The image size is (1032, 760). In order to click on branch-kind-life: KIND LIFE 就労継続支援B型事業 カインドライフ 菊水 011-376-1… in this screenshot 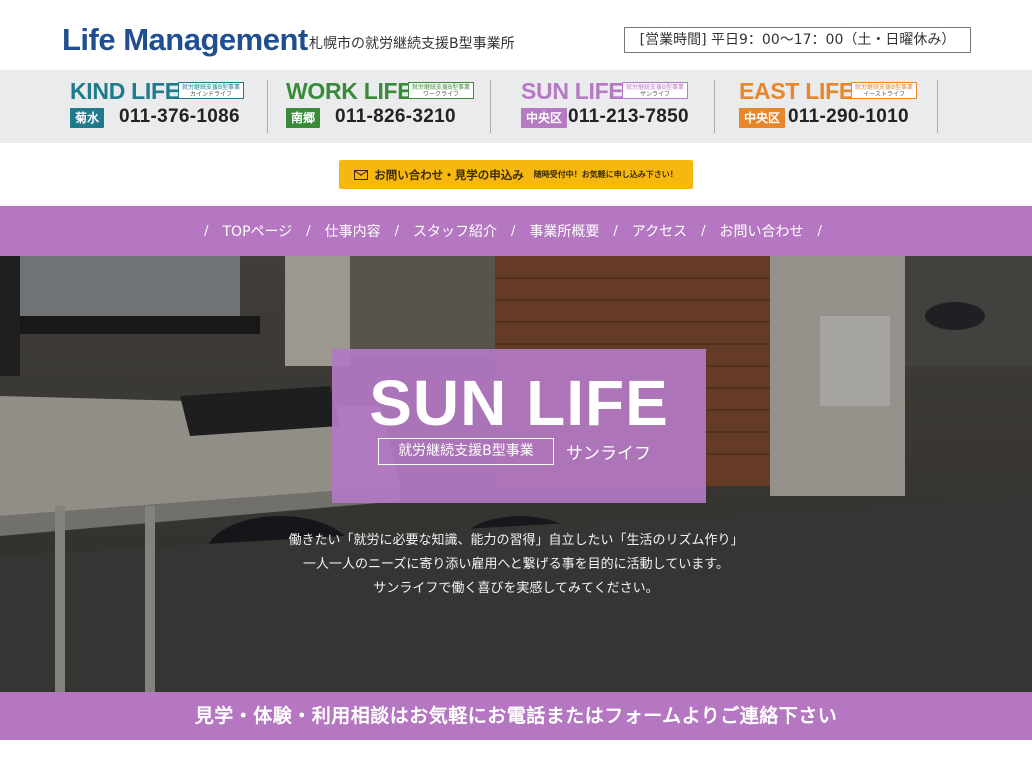, I will do `click(165, 106)`.